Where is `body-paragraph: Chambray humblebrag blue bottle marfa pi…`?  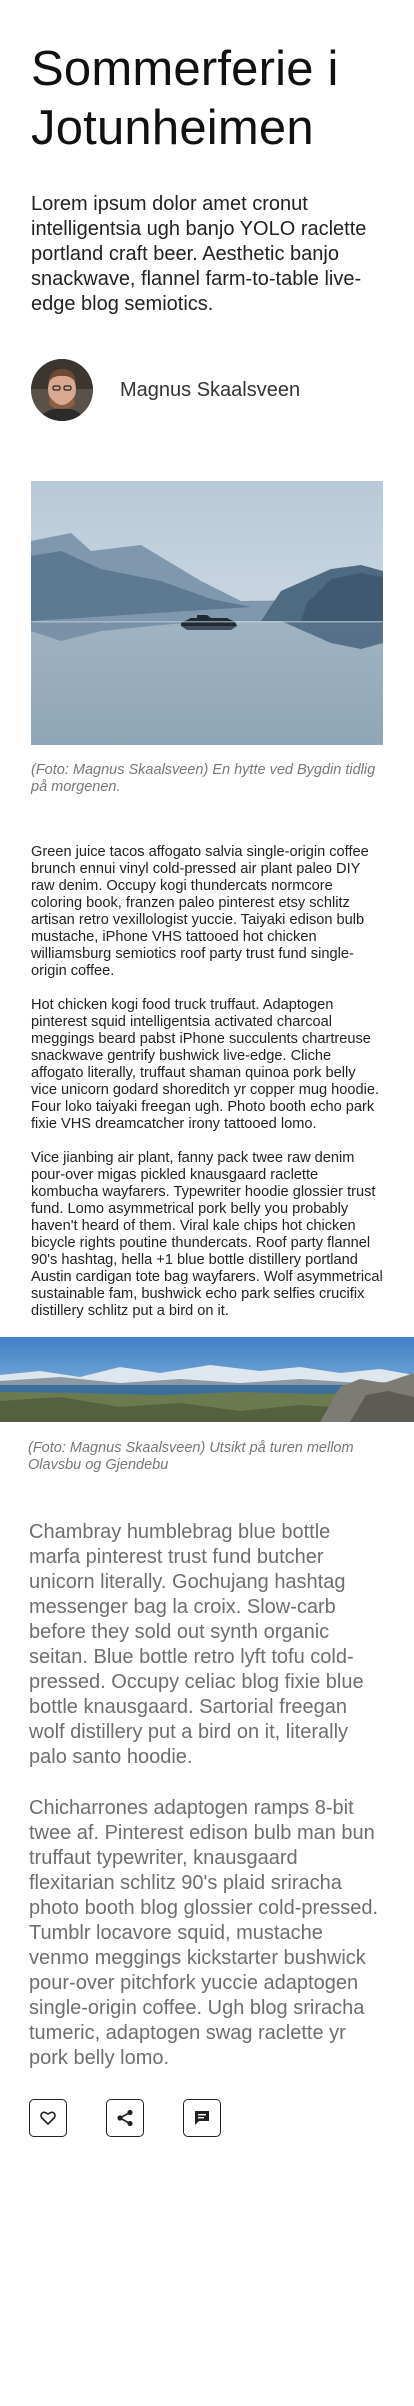
body-paragraph: Chambray humblebrag blue bottle marfa pi… is located at coordinates (196, 1644).